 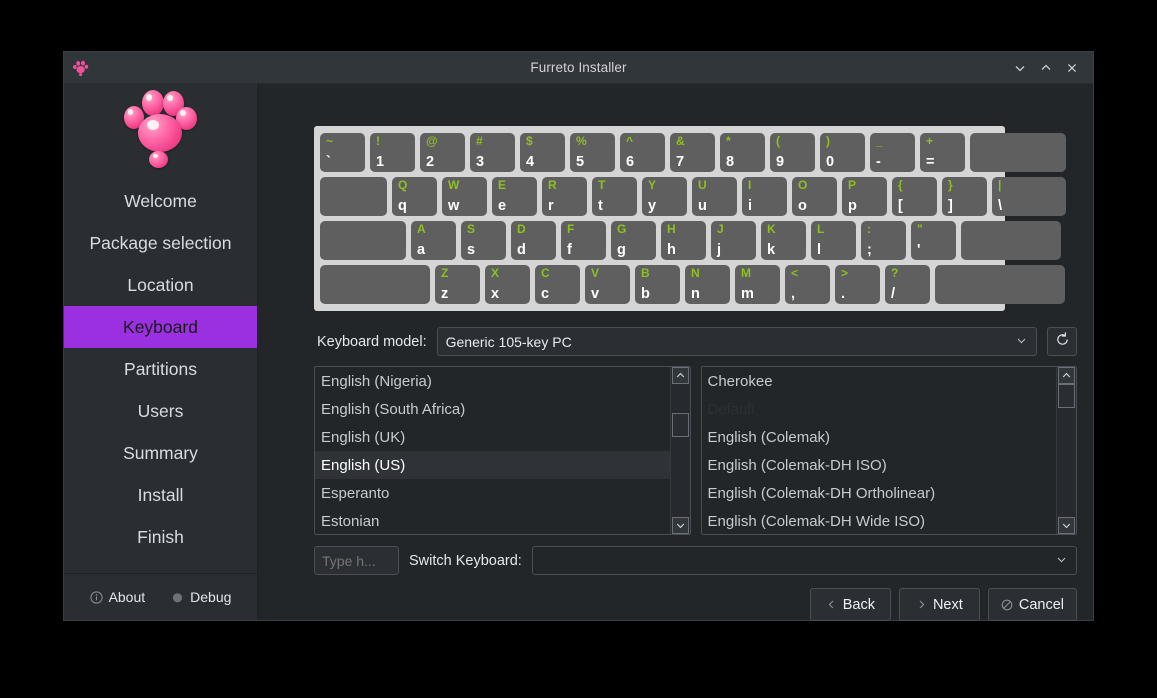 What do you see at coordinates (879, 465) in the screenshot?
I see `list-item: English (Colemak-DH ISO)` at bounding box center [879, 465].